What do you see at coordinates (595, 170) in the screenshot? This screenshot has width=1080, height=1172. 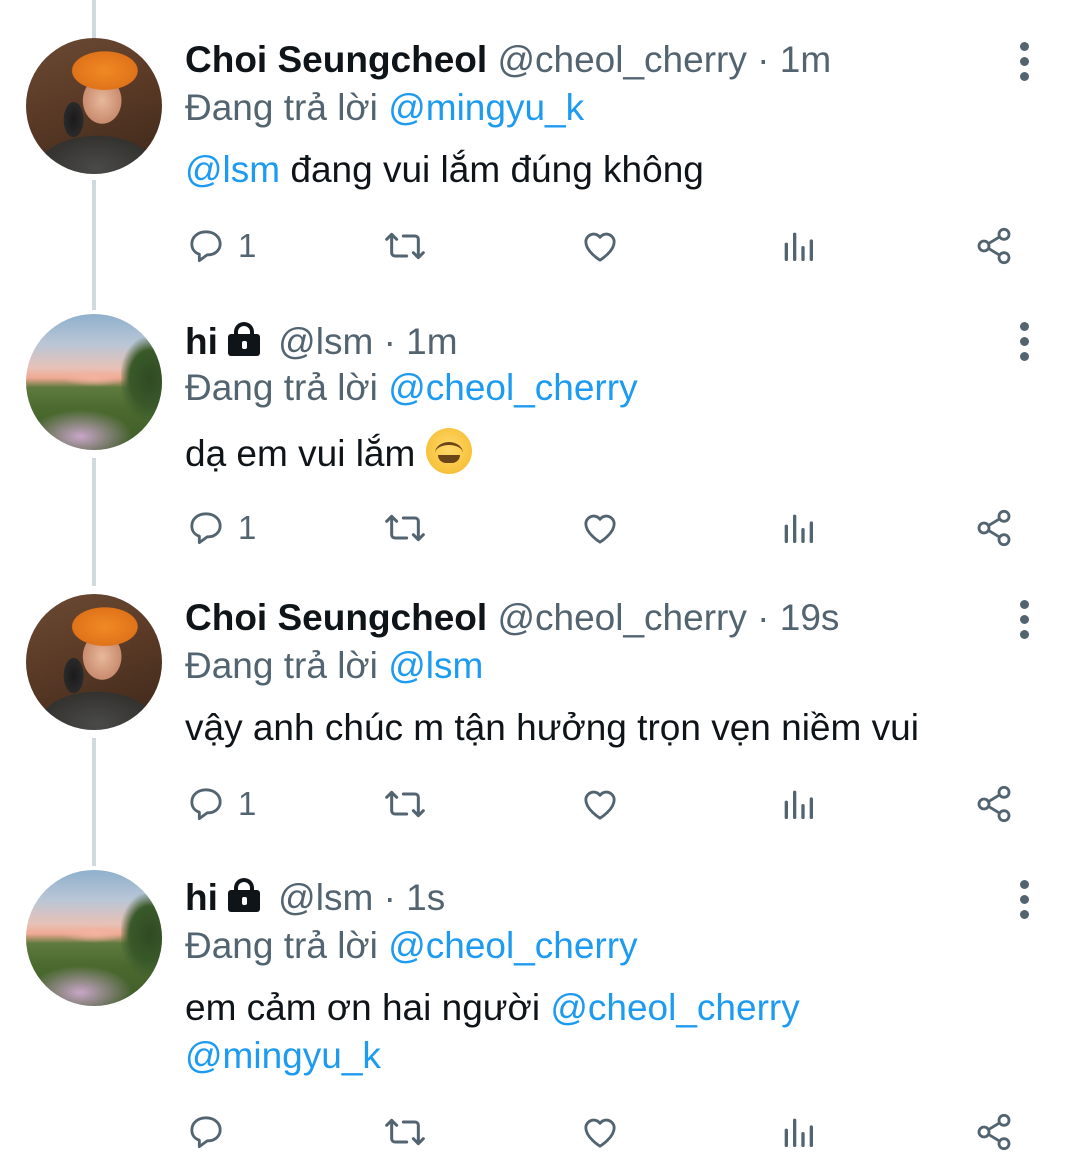 I see `tweet-text: @lsm đang vui lắm đúng không` at bounding box center [595, 170].